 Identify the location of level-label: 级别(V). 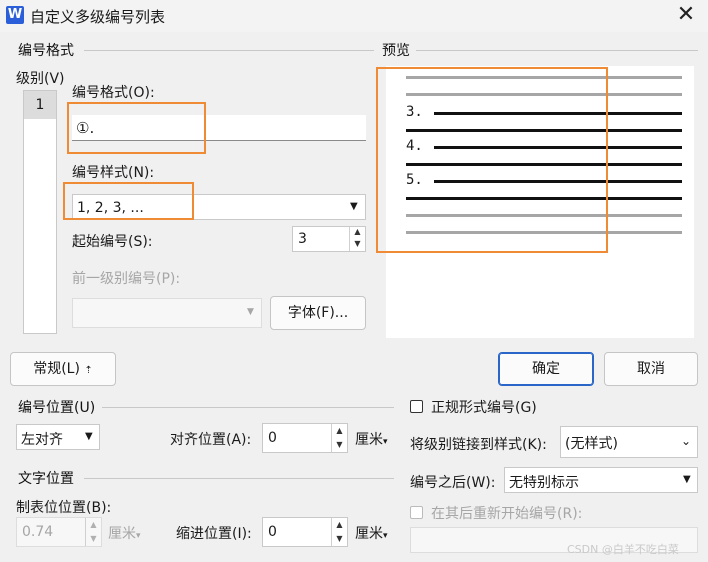
(40, 79).